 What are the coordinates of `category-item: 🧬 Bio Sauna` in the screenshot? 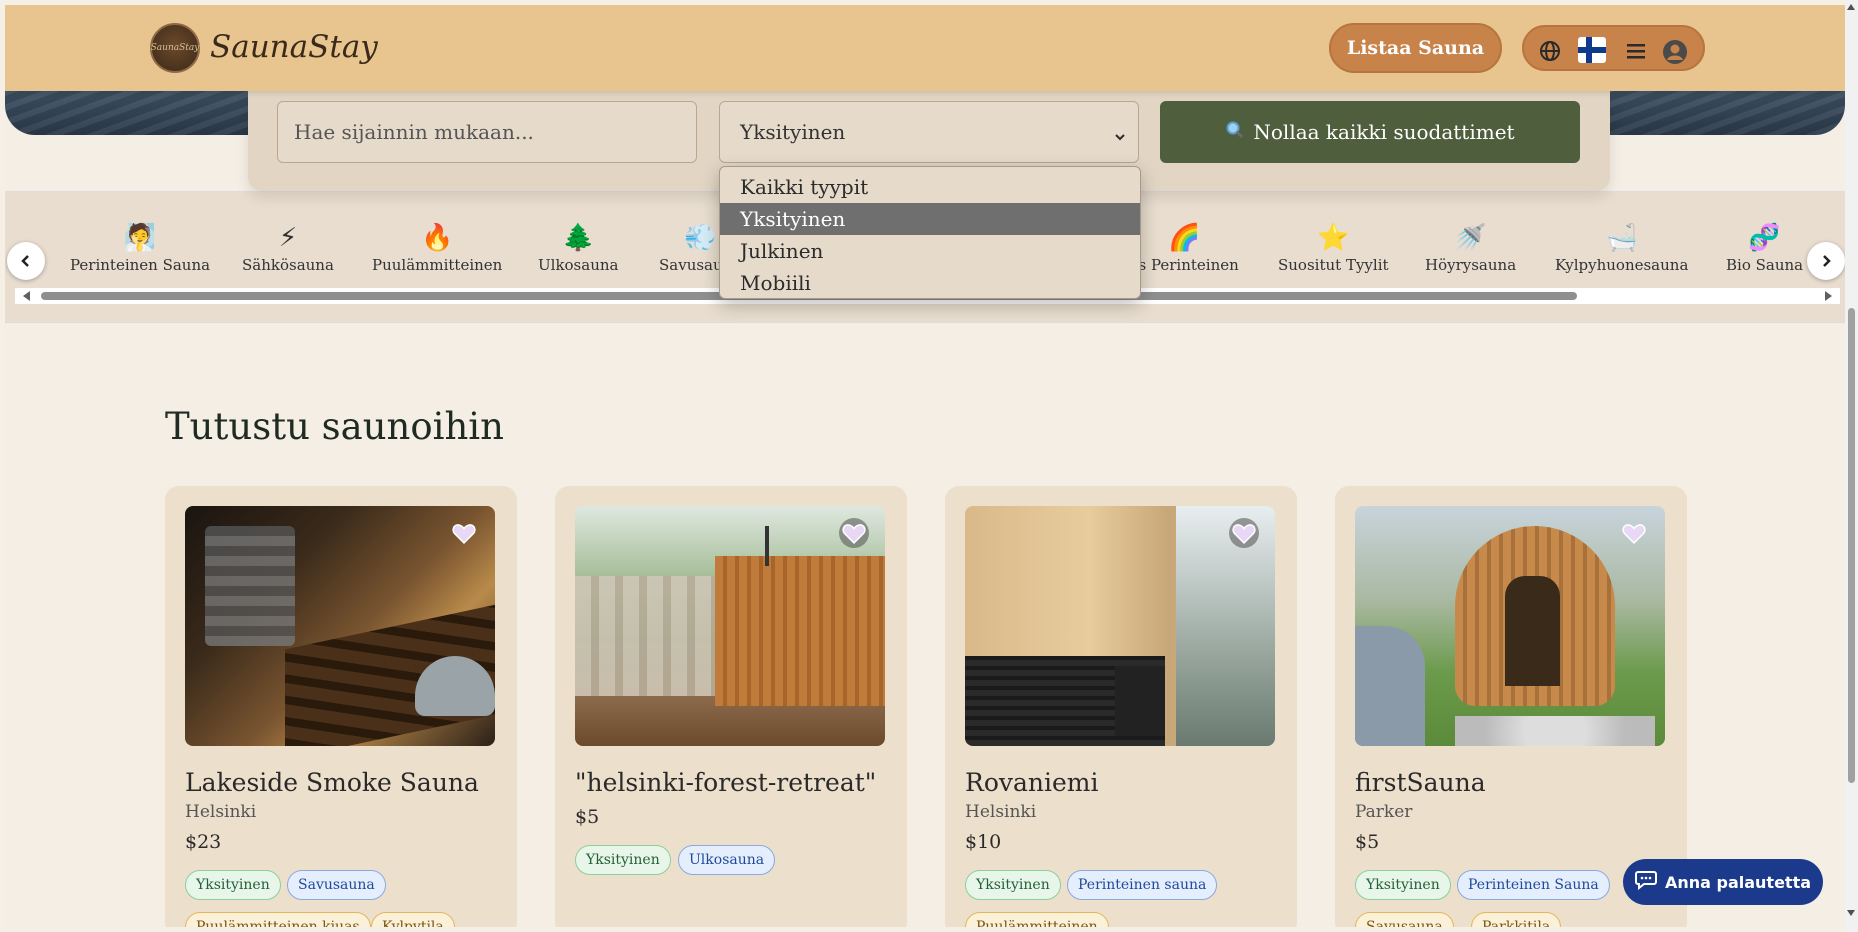 It's located at (1764, 248).